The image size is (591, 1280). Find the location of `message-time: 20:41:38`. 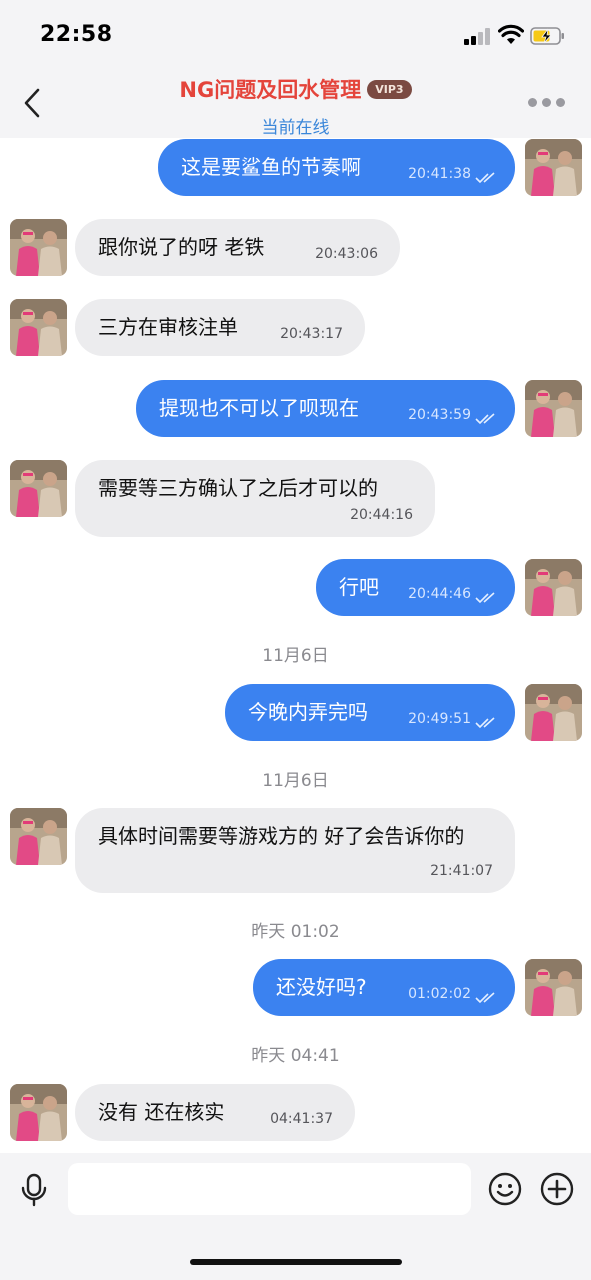

message-time: 20:41:38 is located at coordinates (439, 174).